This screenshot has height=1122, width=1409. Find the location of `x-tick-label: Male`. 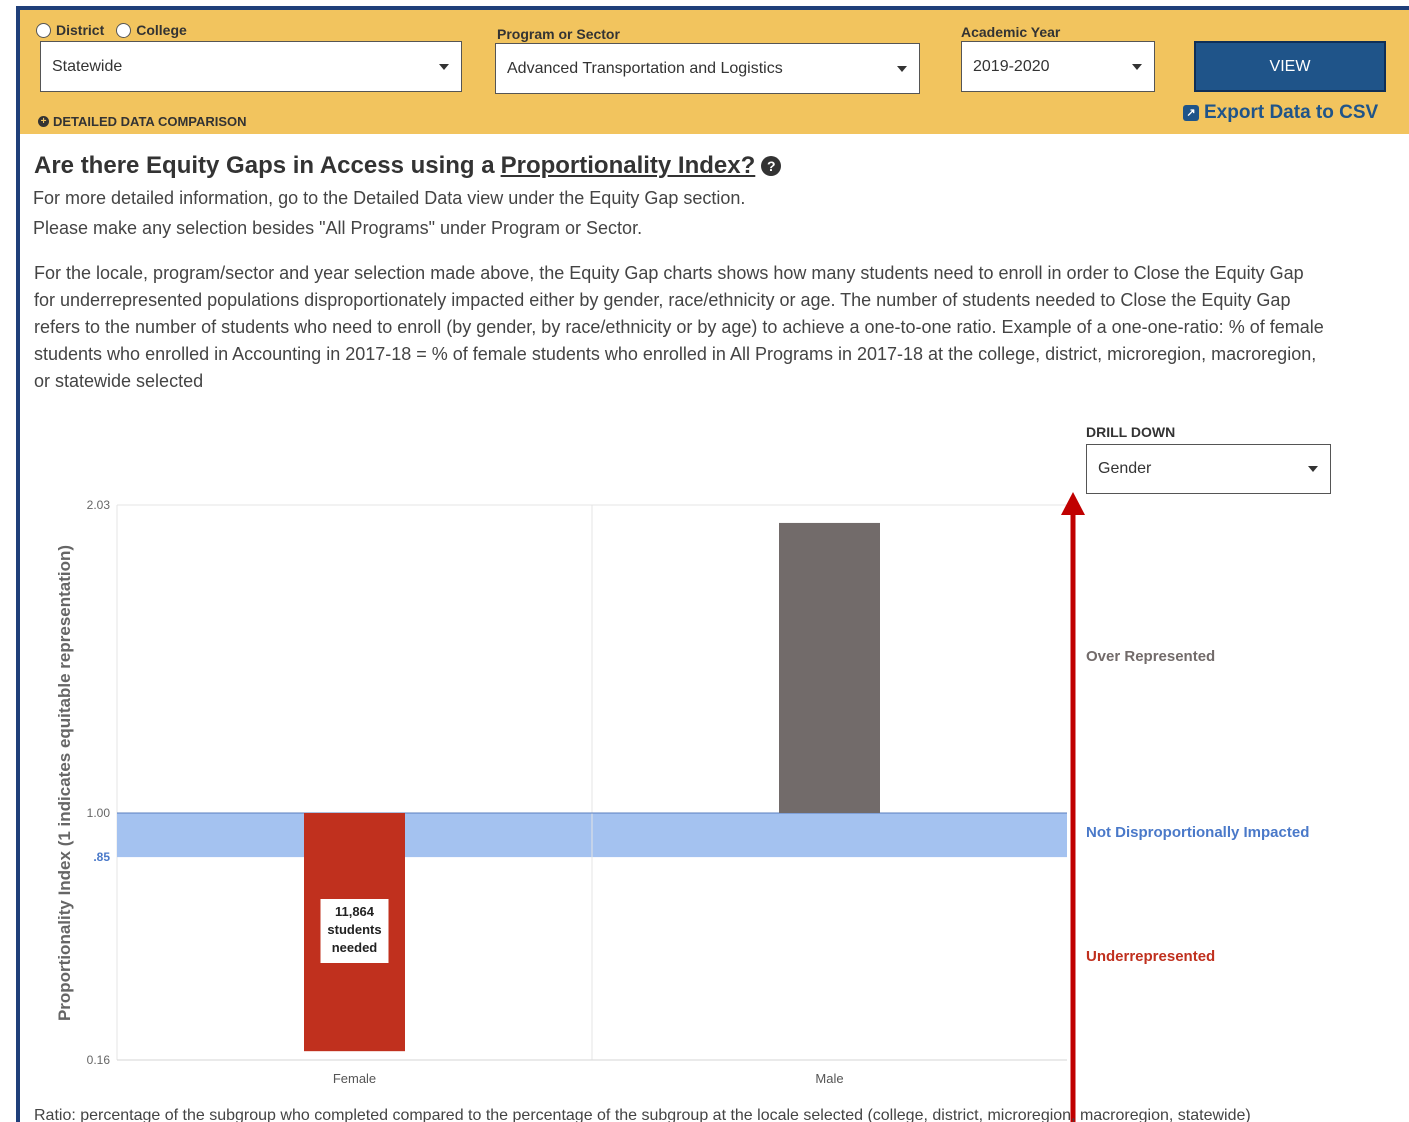

x-tick-label: Male is located at coordinates (829, 1078).